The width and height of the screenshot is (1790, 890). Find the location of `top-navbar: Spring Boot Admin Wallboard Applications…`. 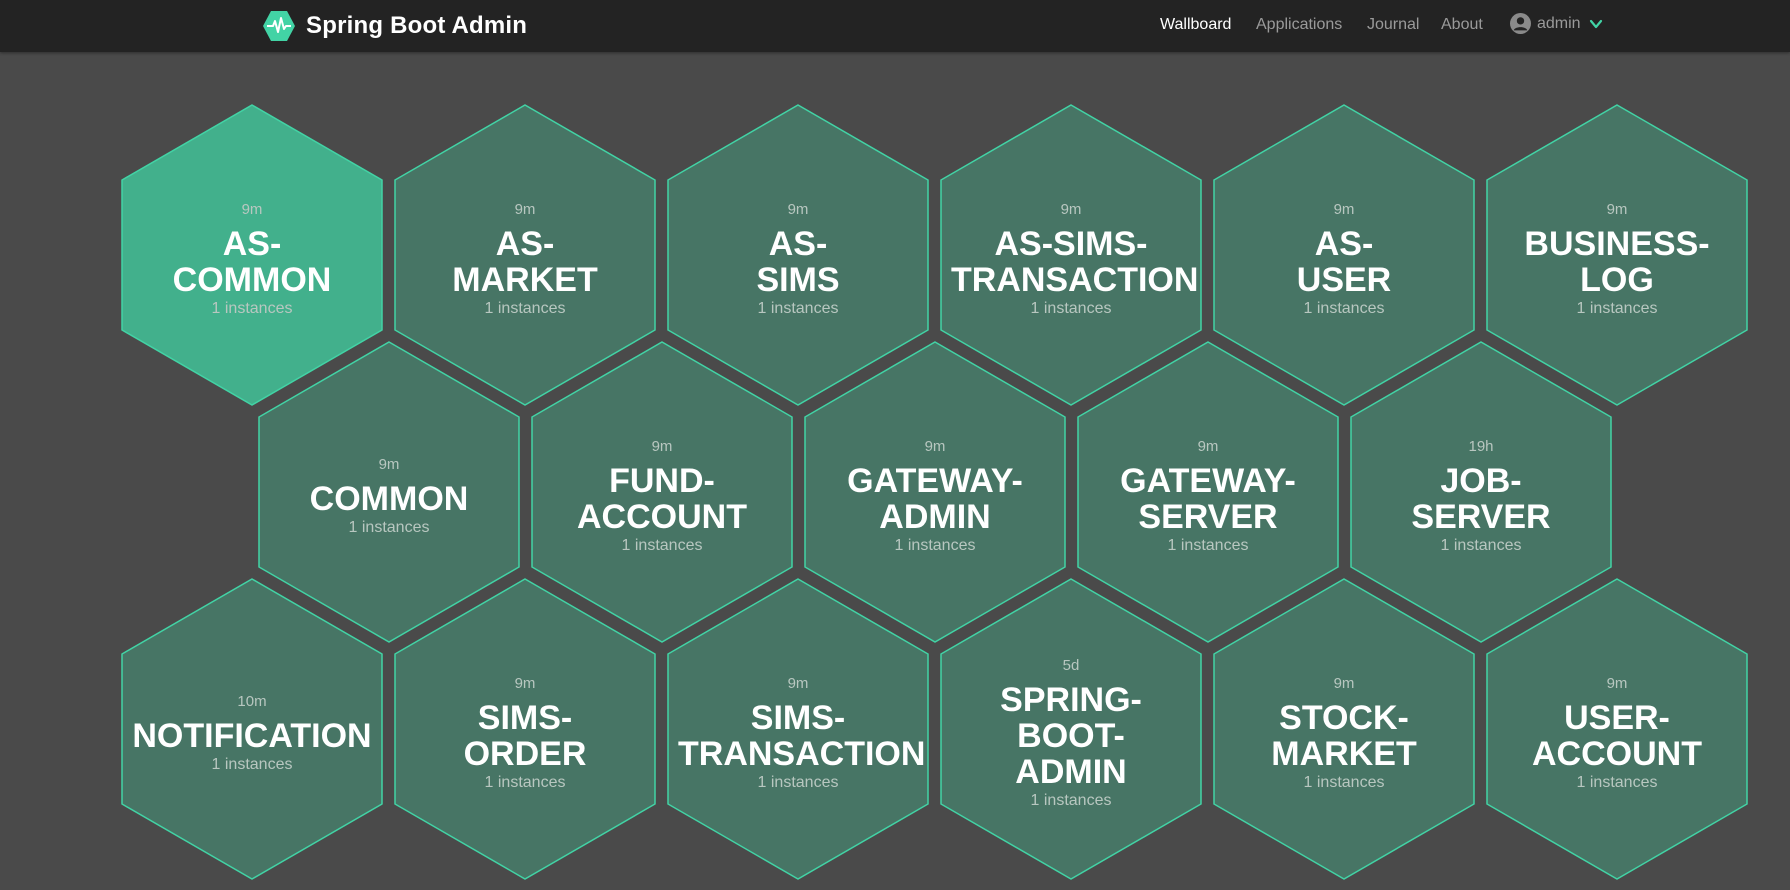

top-navbar: Spring Boot Admin Wallboard Applications… is located at coordinates (895, 26).